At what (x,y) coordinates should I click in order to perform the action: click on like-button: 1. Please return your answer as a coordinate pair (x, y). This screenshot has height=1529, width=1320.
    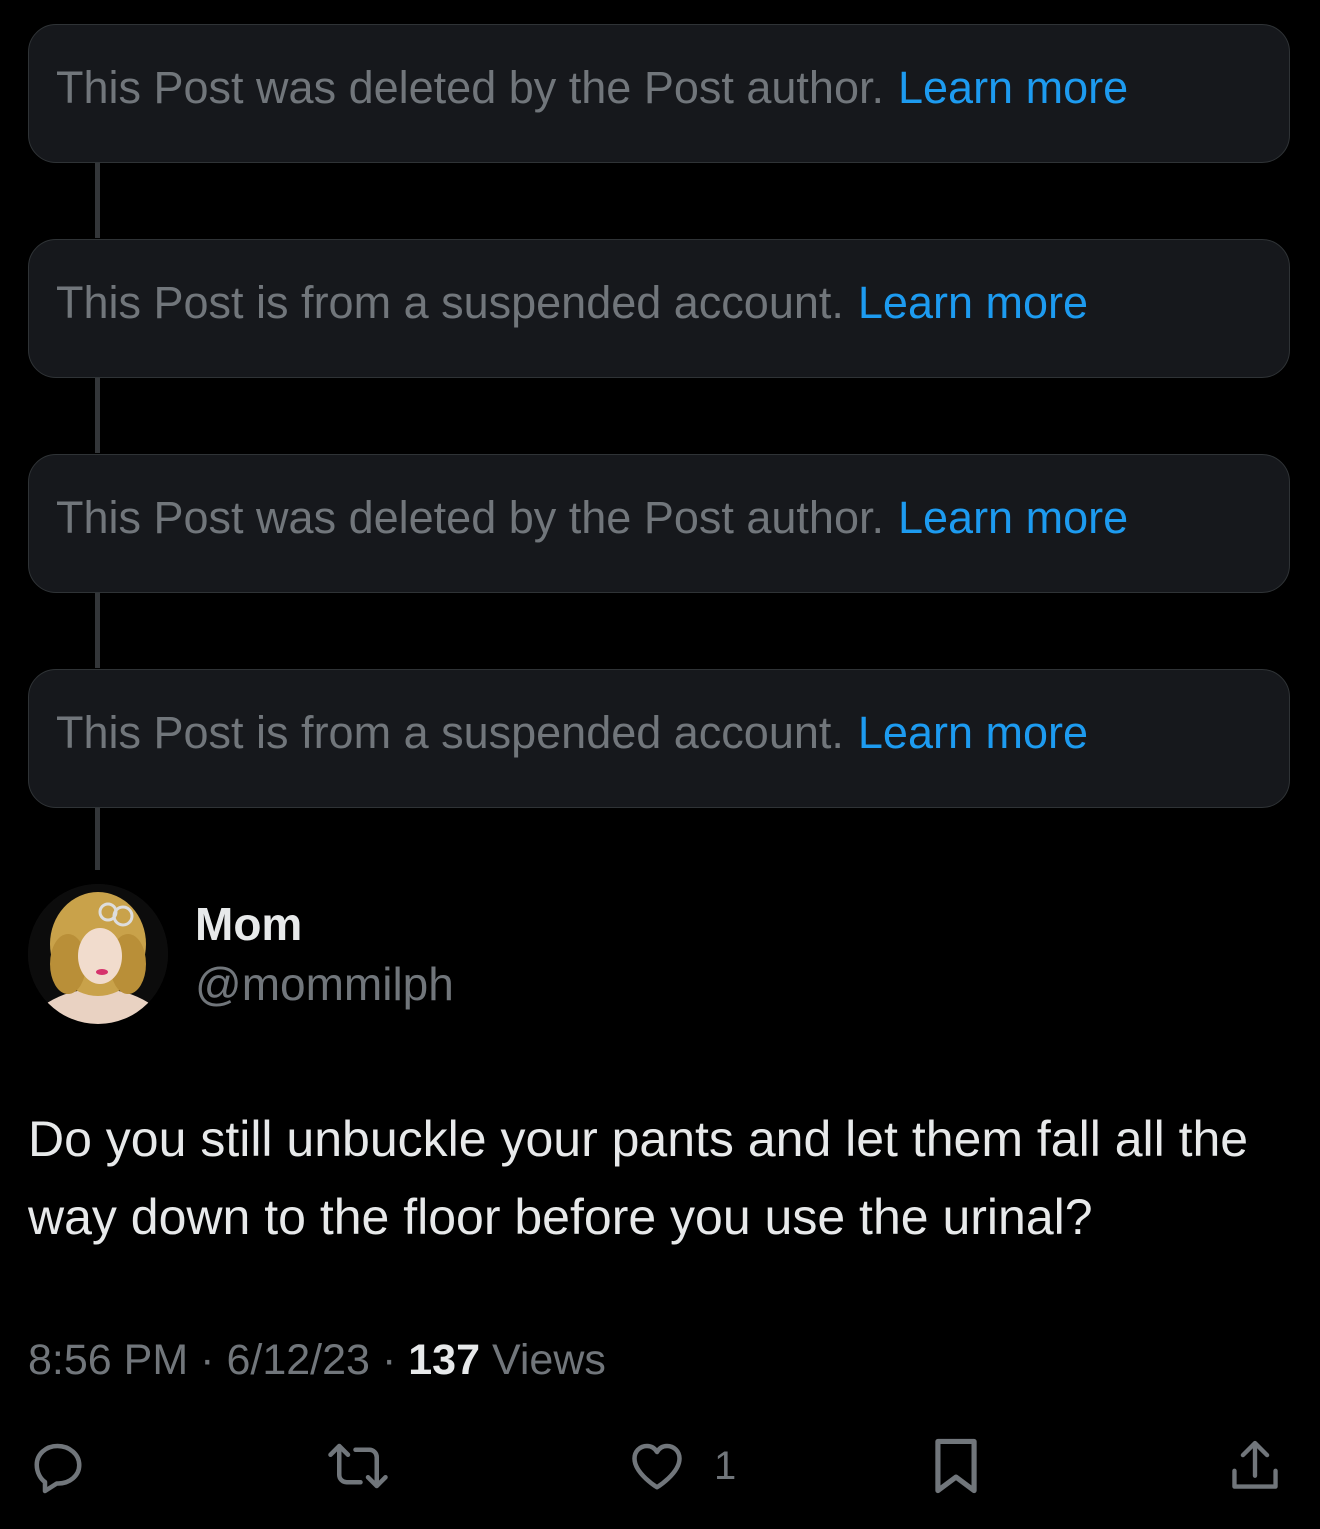
    Looking at the image, I should click on (681, 1466).